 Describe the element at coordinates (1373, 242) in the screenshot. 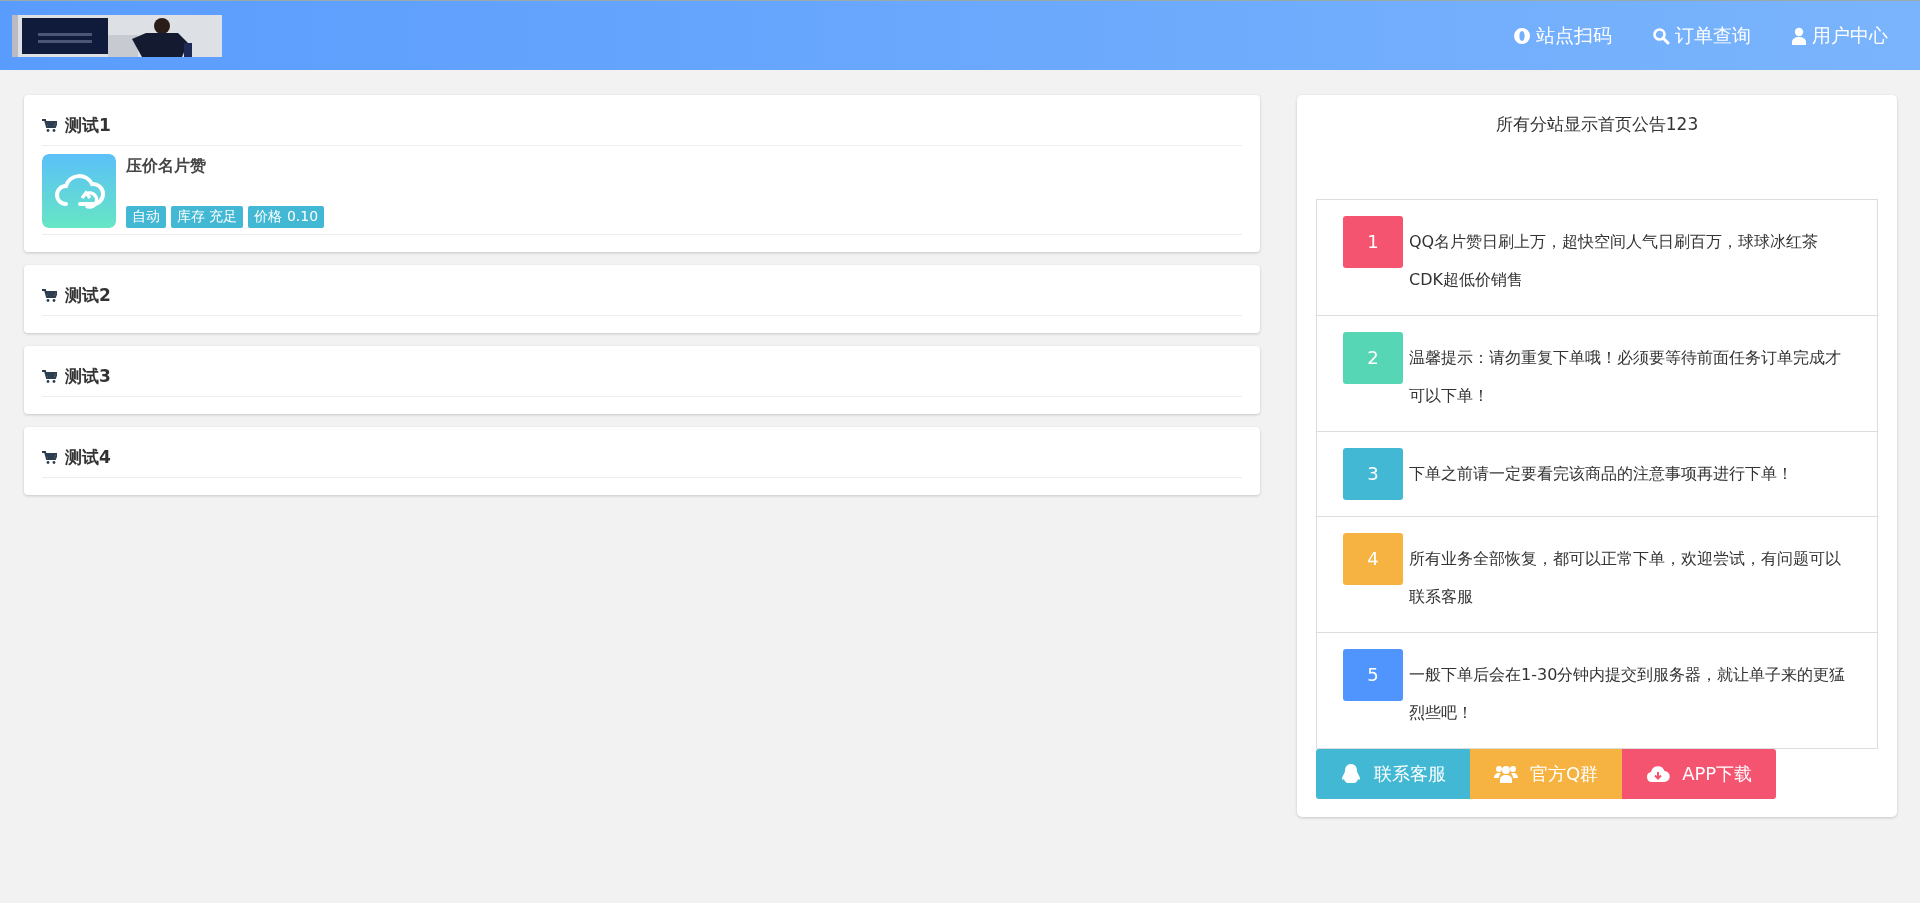

I see `number-badge: 1` at that location.